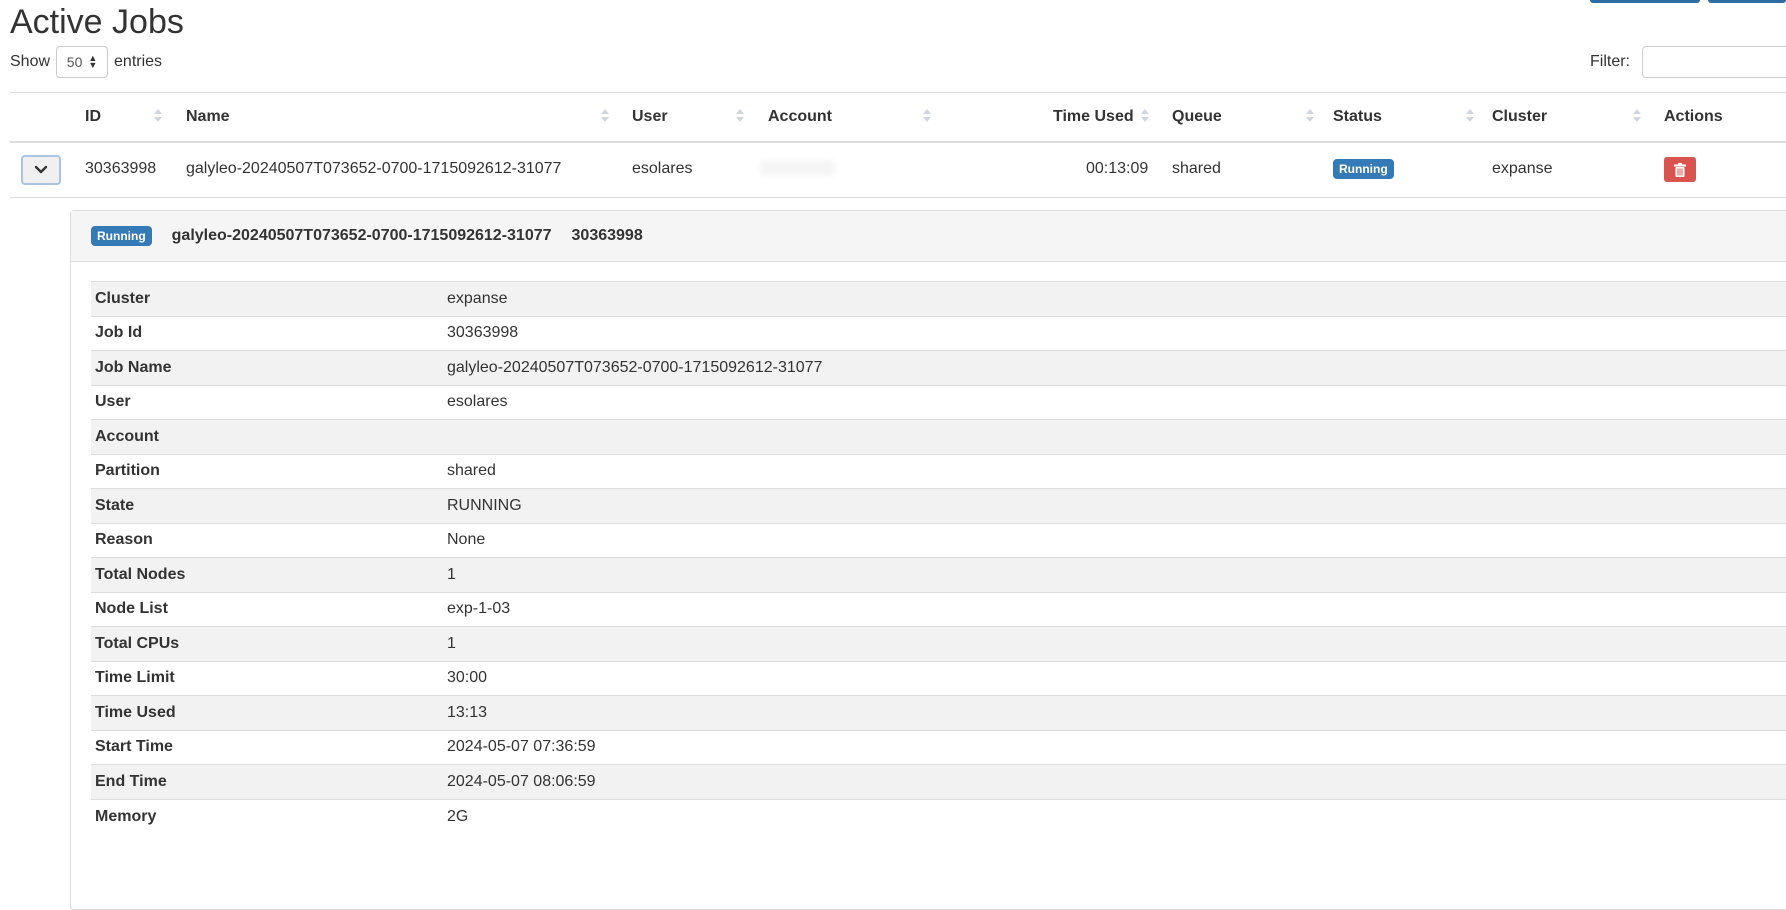  Describe the element at coordinates (267, 333) in the screenshot. I see `detail-key: Job Id` at that location.